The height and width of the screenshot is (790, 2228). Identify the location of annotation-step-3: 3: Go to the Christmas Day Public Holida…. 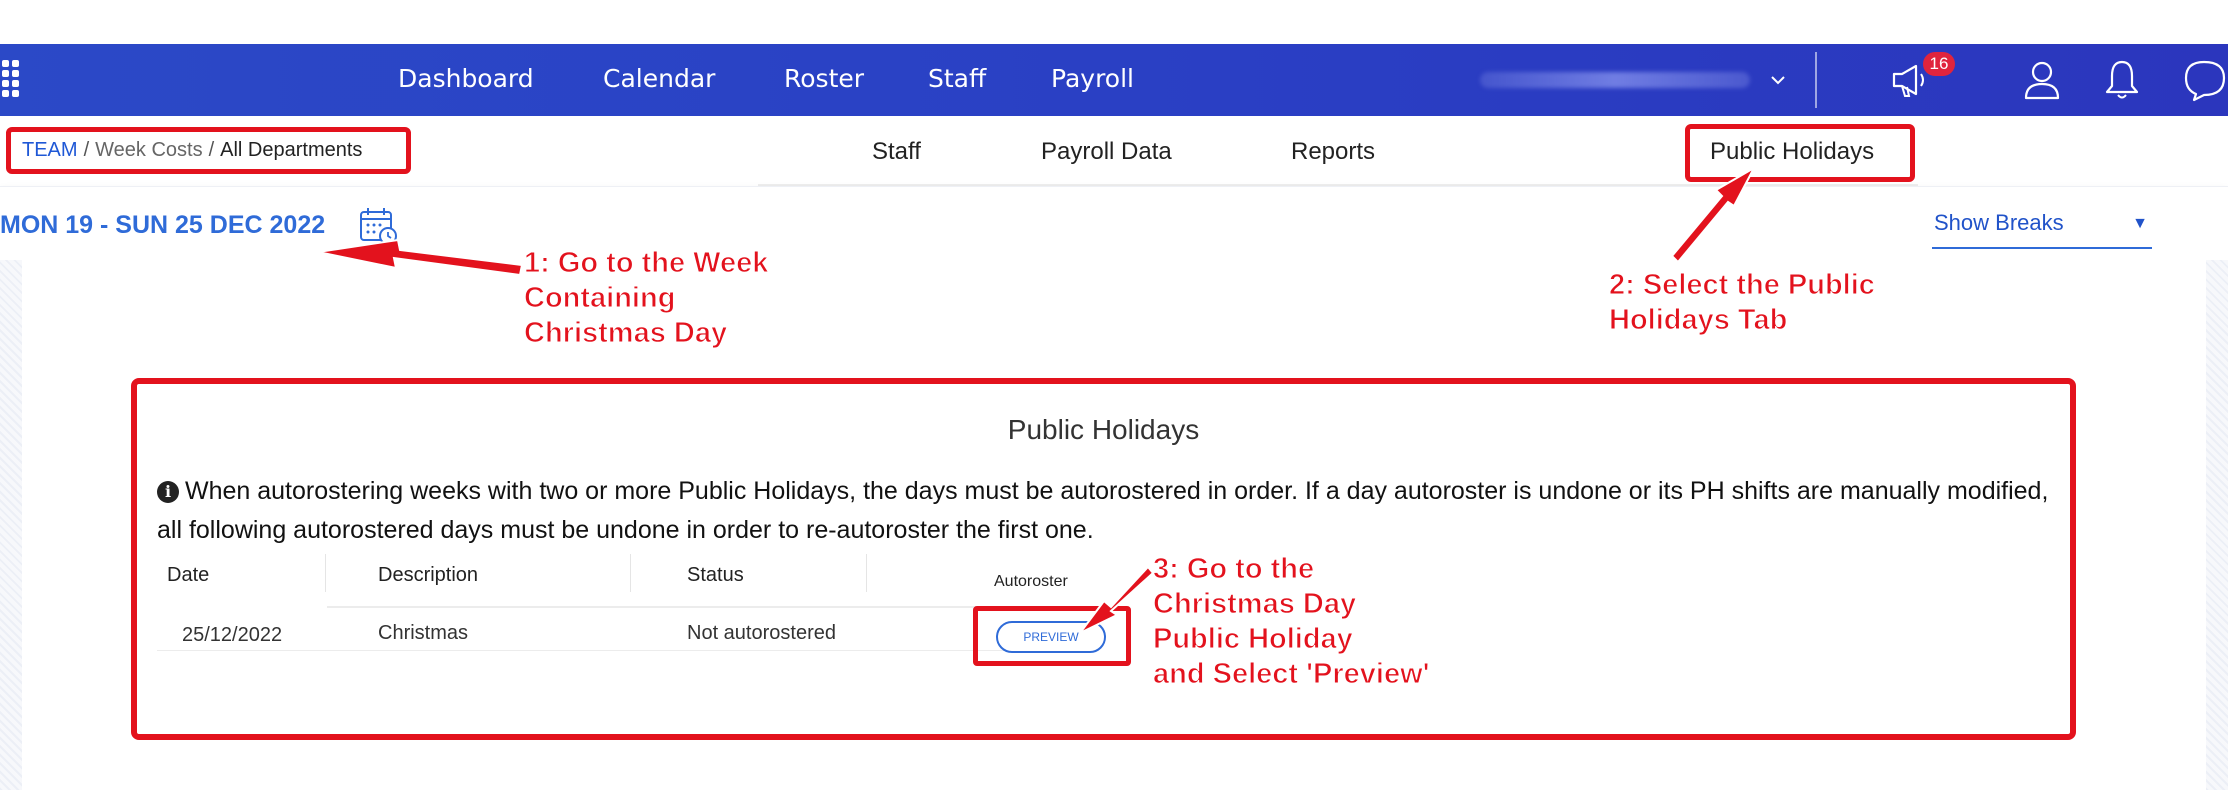
(1292, 622).